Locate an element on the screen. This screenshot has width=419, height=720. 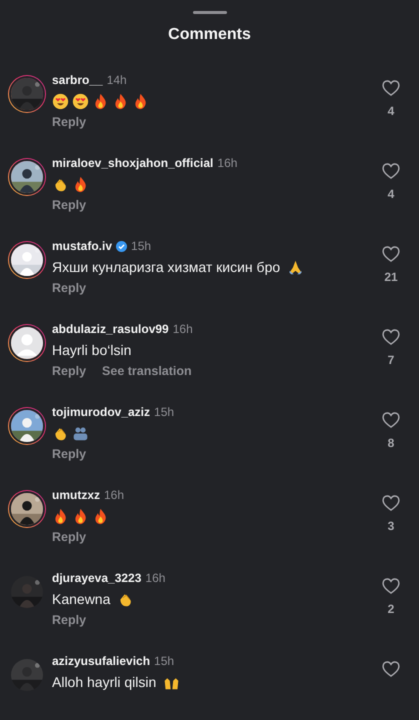
username: miraloev_shoxjahon_official is located at coordinates (133, 163).